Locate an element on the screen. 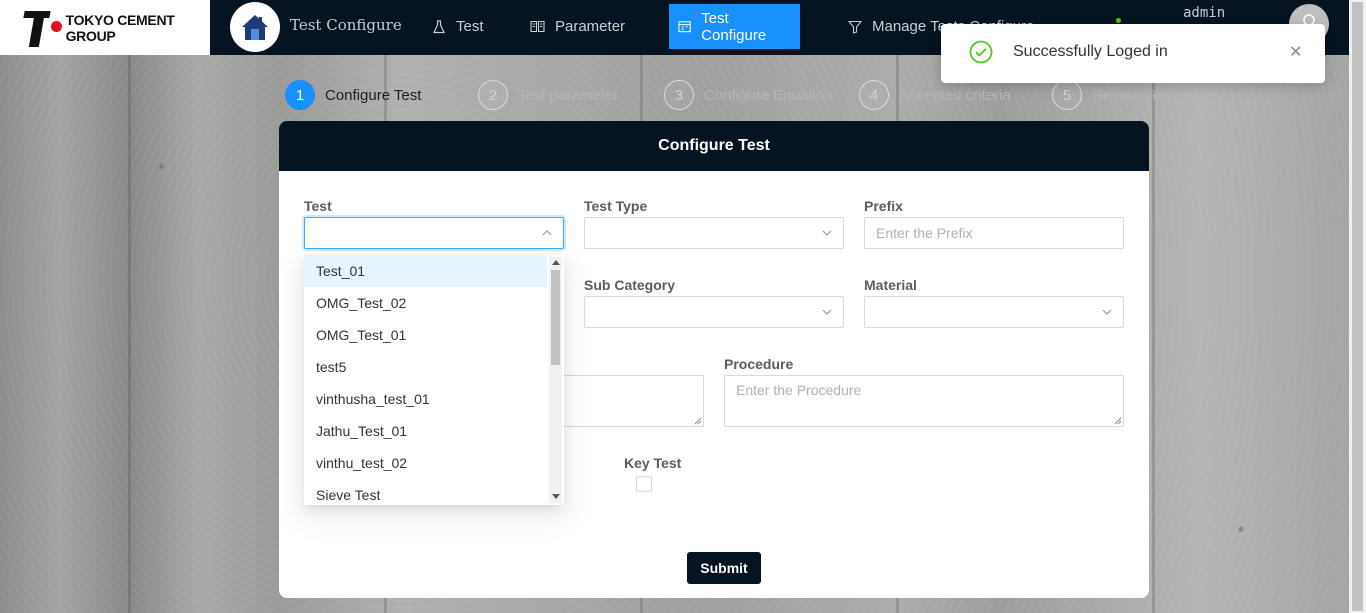 Image resolution: width=1366 pixels, height=613 pixels. material-label: Material is located at coordinates (890, 285).